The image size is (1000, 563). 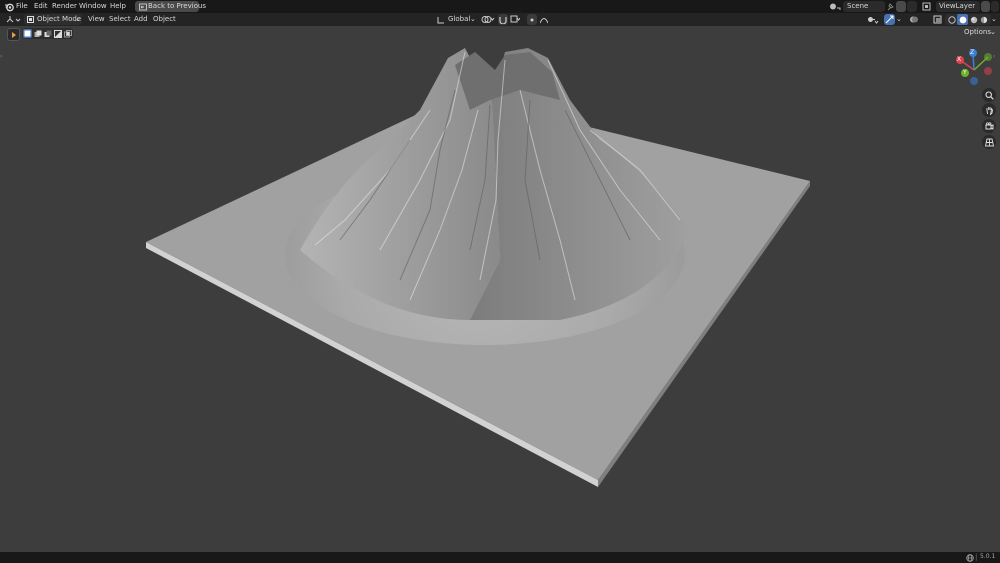 What do you see at coordinates (912, 6) in the screenshot?
I see `delete-scene-button` at bounding box center [912, 6].